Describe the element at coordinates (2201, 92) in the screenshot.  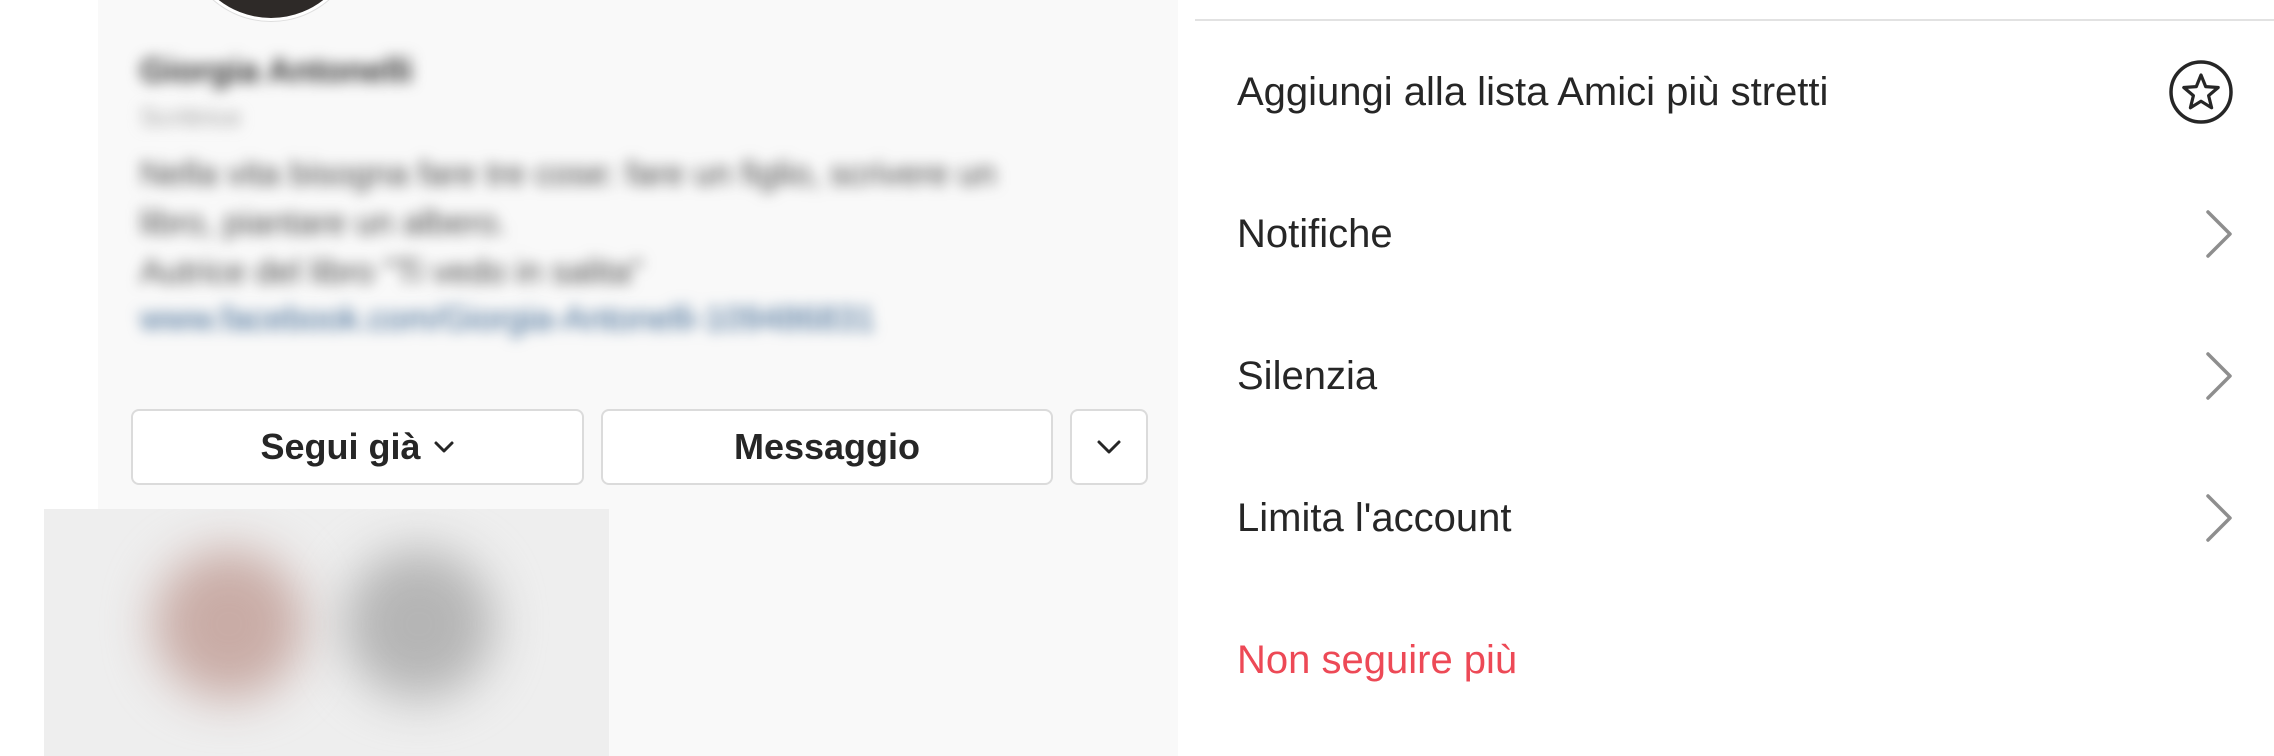
I see `star-circle-icon` at that location.